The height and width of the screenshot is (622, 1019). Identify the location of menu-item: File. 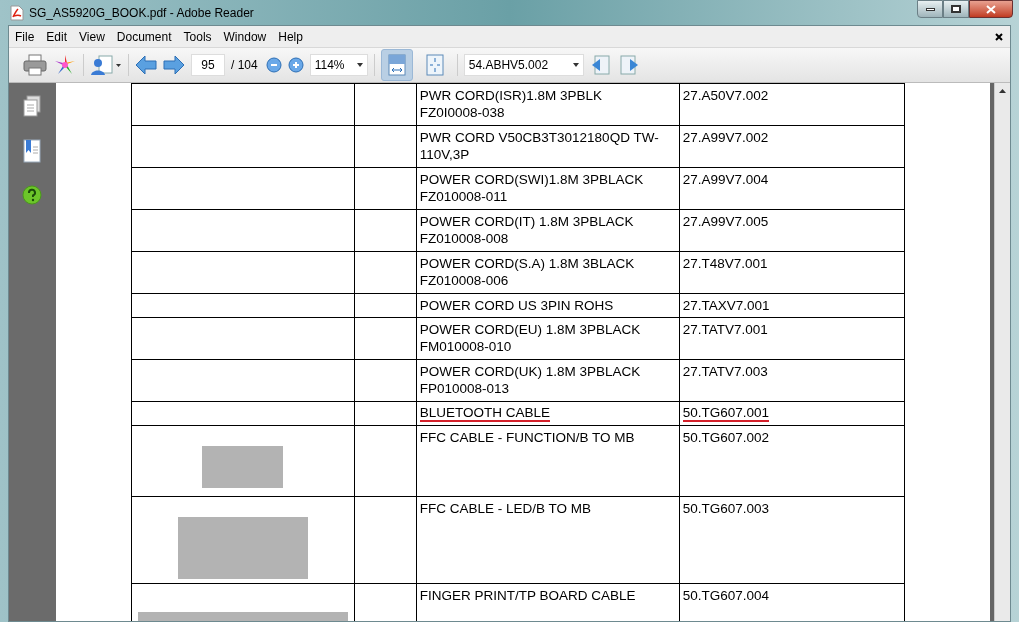
(25, 37).